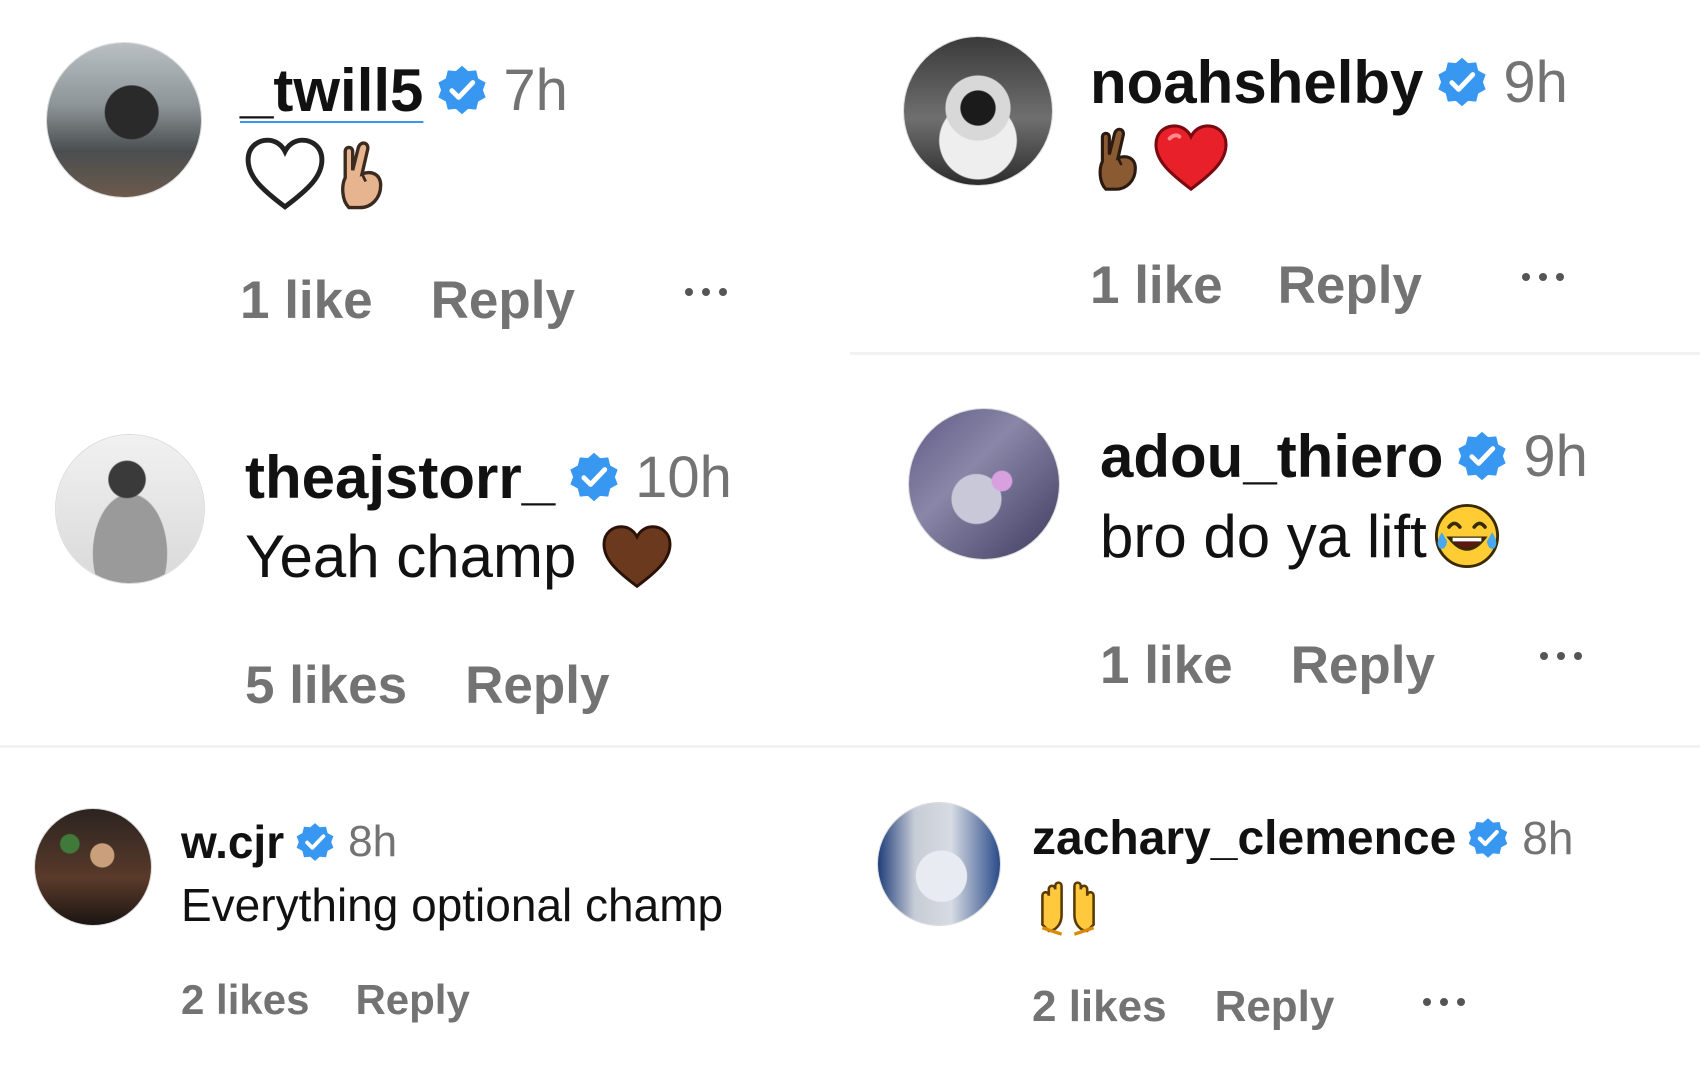 The height and width of the screenshot is (1080, 1700). Describe the element at coordinates (1244, 838) in the screenshot. I see `username: zachary_clemence` at that location.